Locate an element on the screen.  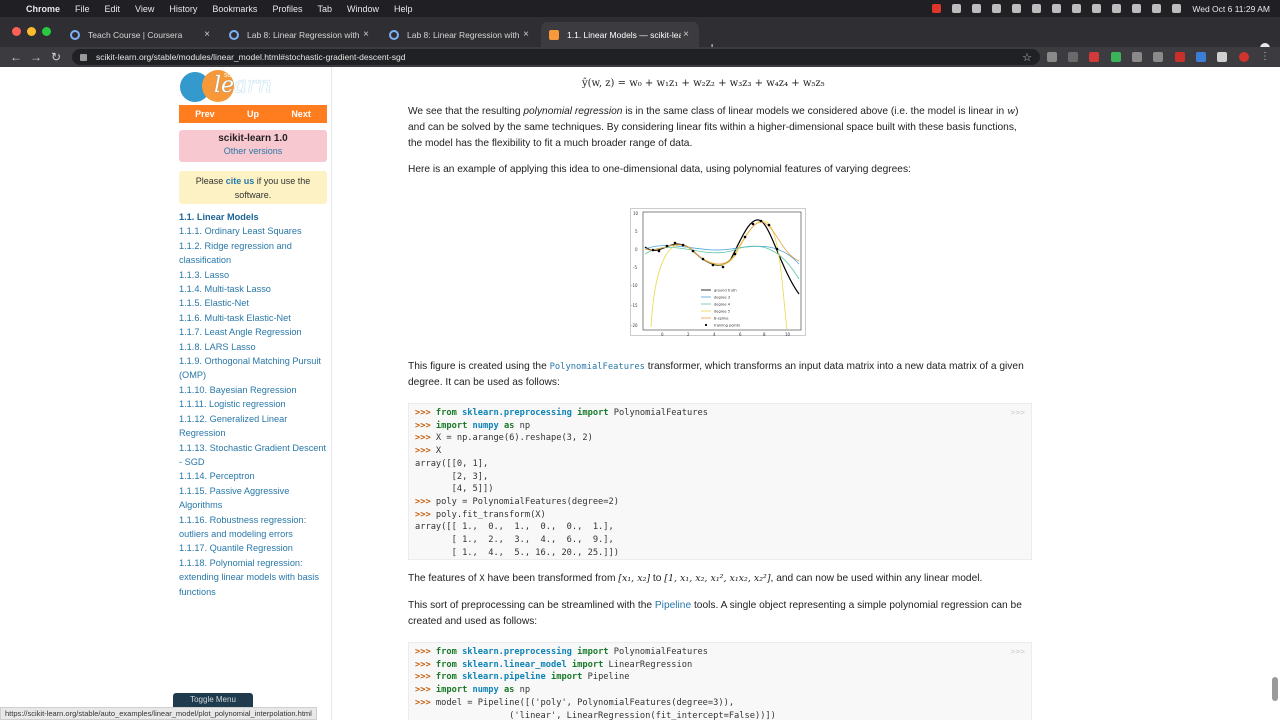
version-label: scikit-learn 1.0 is located at coordinates (253, 138).